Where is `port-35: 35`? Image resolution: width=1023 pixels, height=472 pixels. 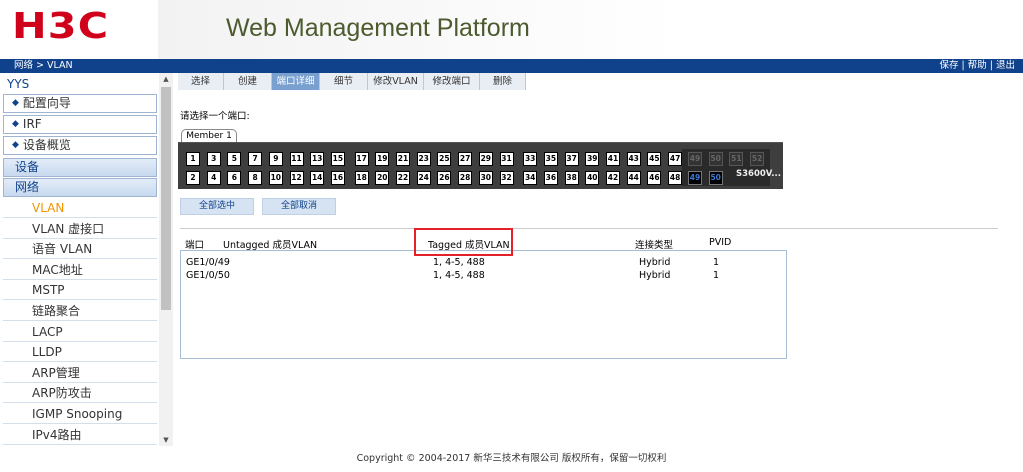 port-35: 35 is located at coordinates (550, 159).